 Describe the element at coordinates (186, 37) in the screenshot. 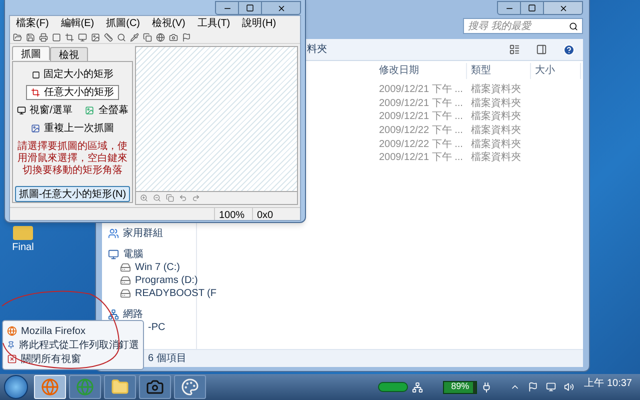

I see `flag-icon` at that location.